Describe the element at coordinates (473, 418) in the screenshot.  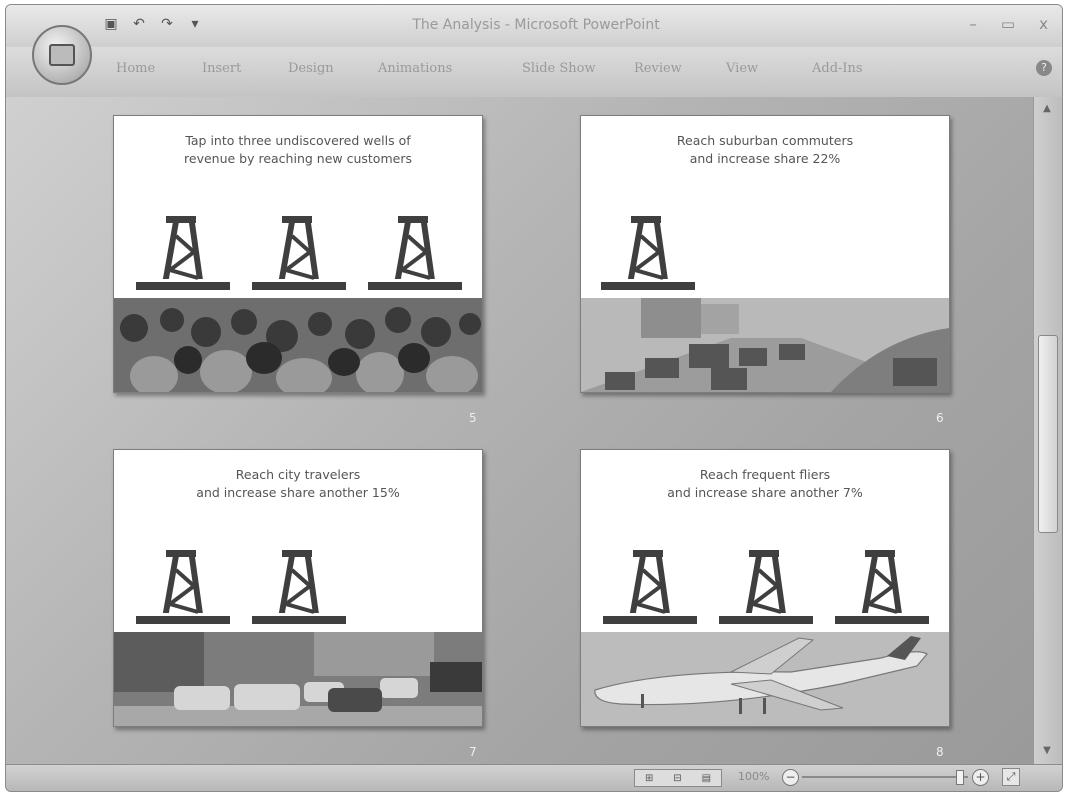
I see `slide-number: 5` at that location.